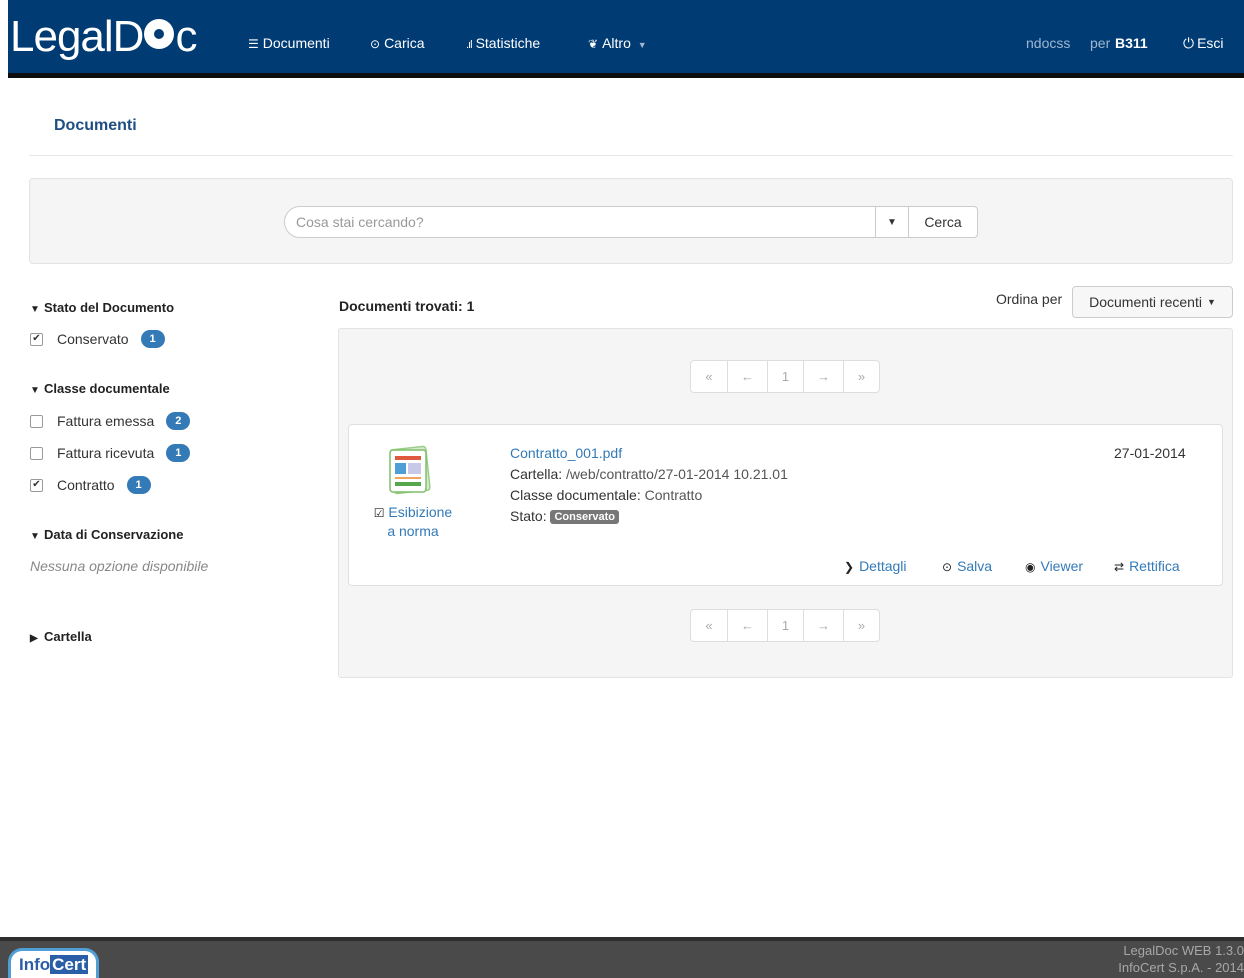 This screenshot has height=978, width=1244. Describe the element at coordinates (102, 307) in the screenshot. I see `facet-stato-header: ▼ Stato del Documento` at that location.